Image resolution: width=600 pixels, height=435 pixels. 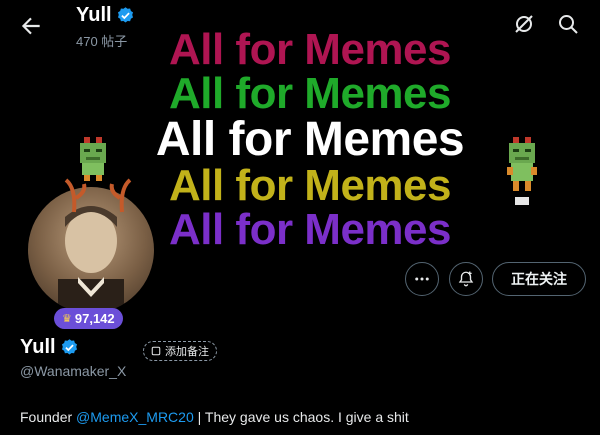 I want to click on search-icon, so click(x=568, y=24).